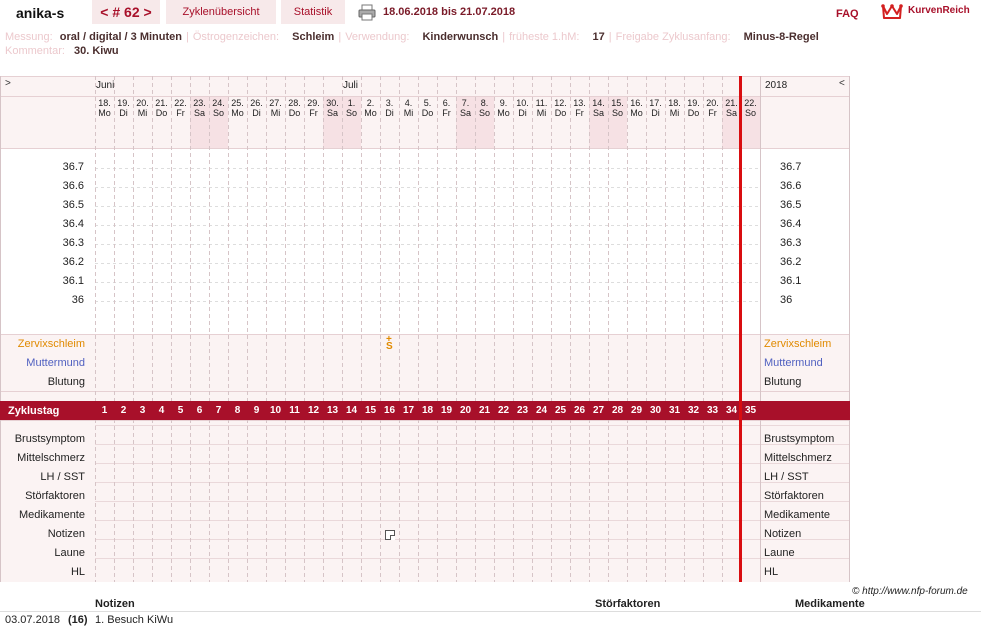 The height and width of the screenshot is (642, 981). What do you see at coordinates (484, 108) in the screenshot?
I see `day-header-cell: 8. So` at bounding box center [484, 108].